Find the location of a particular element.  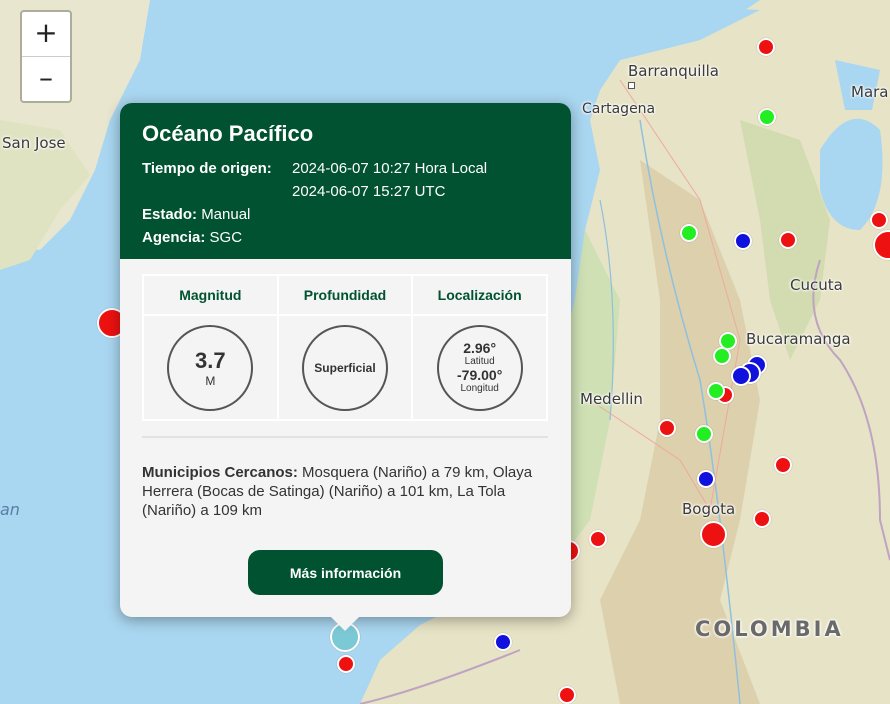

more-info-button: Más información is located at coordinates (345, 572).